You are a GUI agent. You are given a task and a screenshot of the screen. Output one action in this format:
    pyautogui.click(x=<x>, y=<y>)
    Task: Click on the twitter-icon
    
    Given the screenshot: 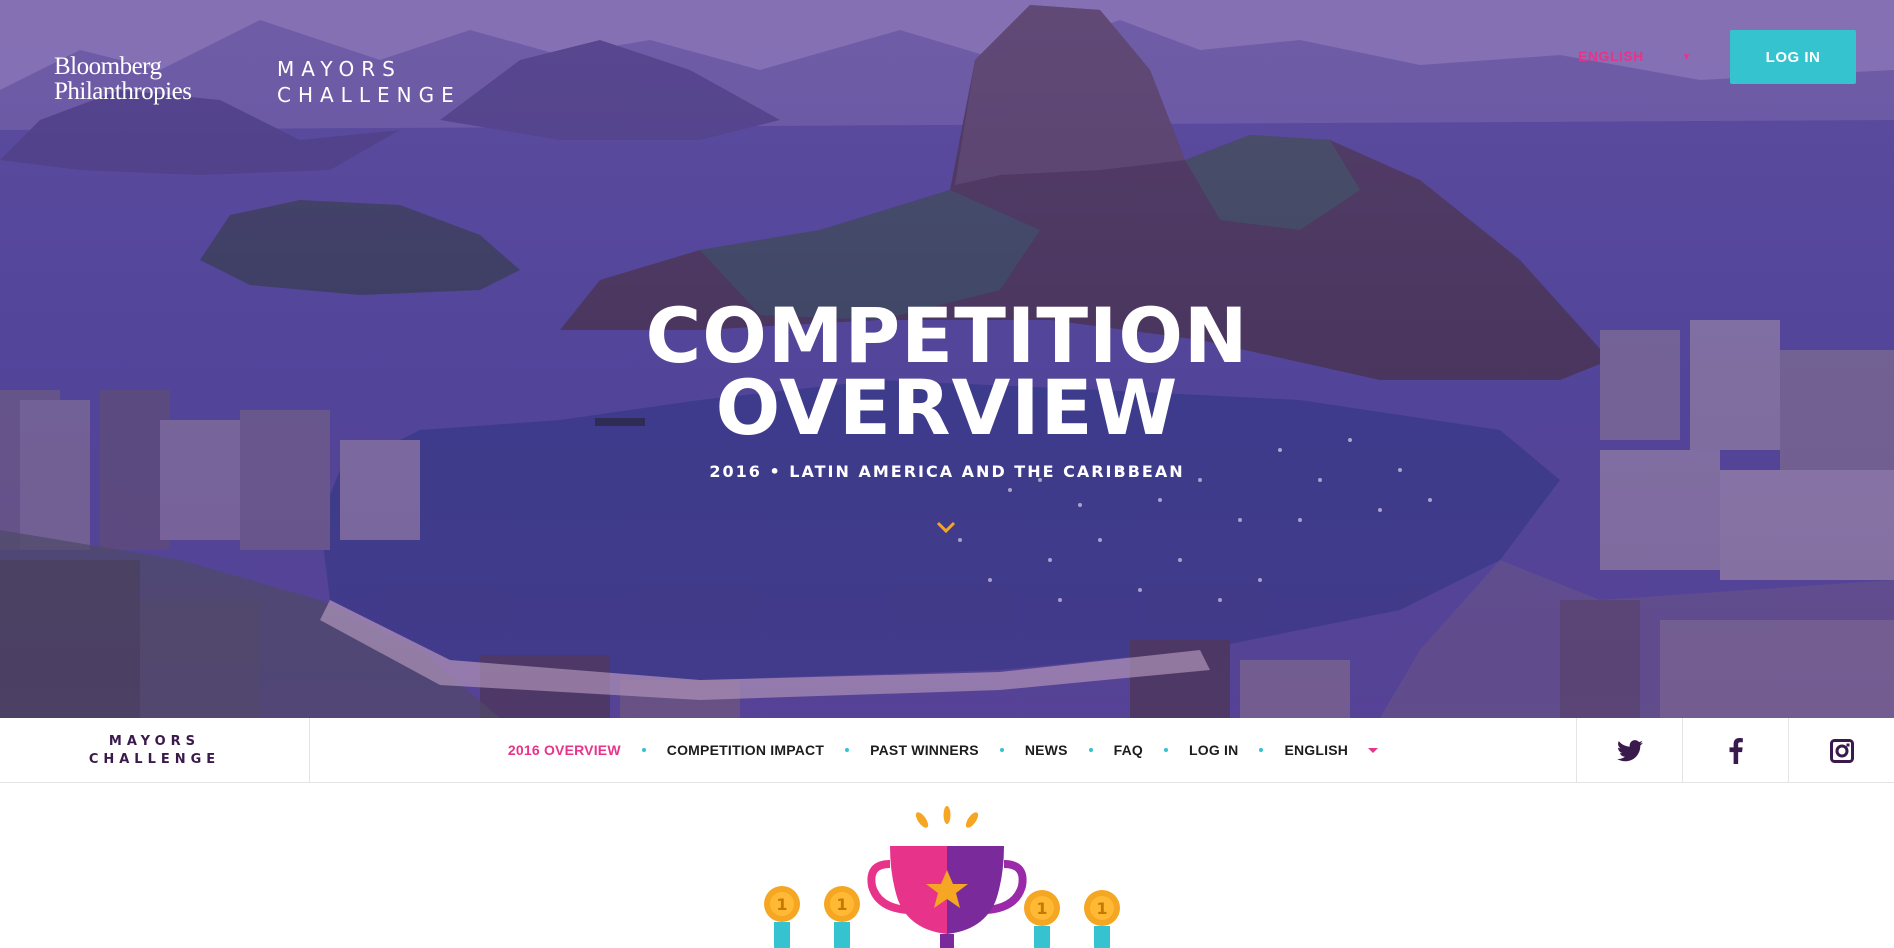 What is the action you would take?
    pyautogui.click(x=1629, y=750)
    